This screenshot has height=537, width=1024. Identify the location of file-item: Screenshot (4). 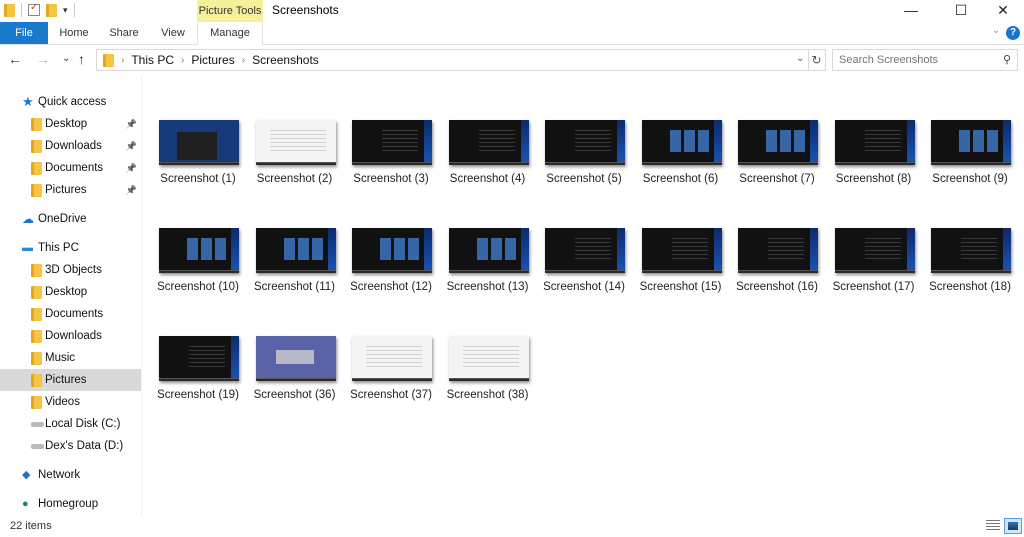
(488, 160).